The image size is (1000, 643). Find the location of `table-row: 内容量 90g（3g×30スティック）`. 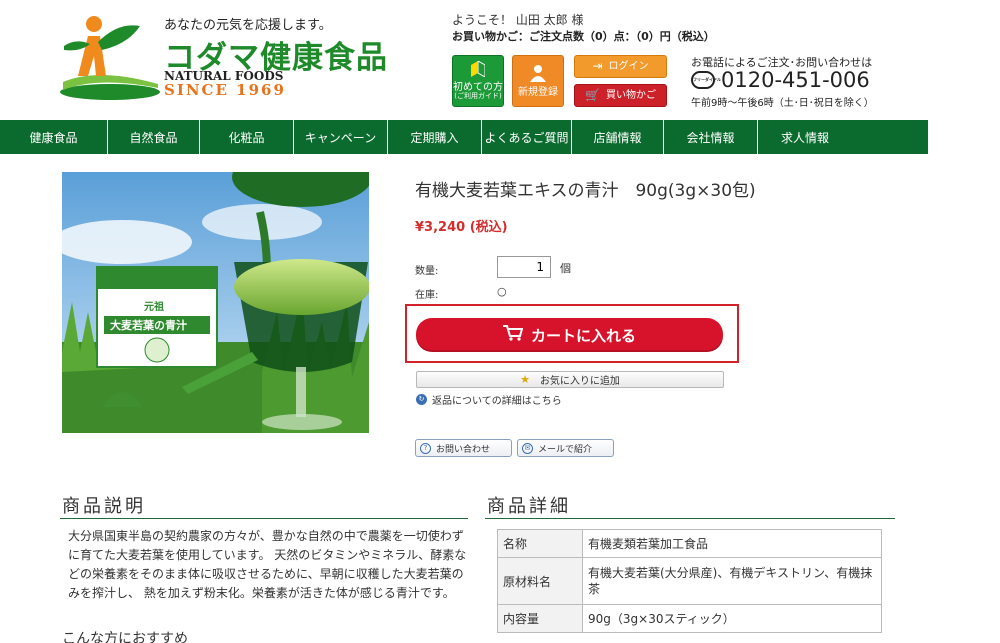

table-row: 内容量 90g（3g×30スティック） is located at coordinates (689, 618).